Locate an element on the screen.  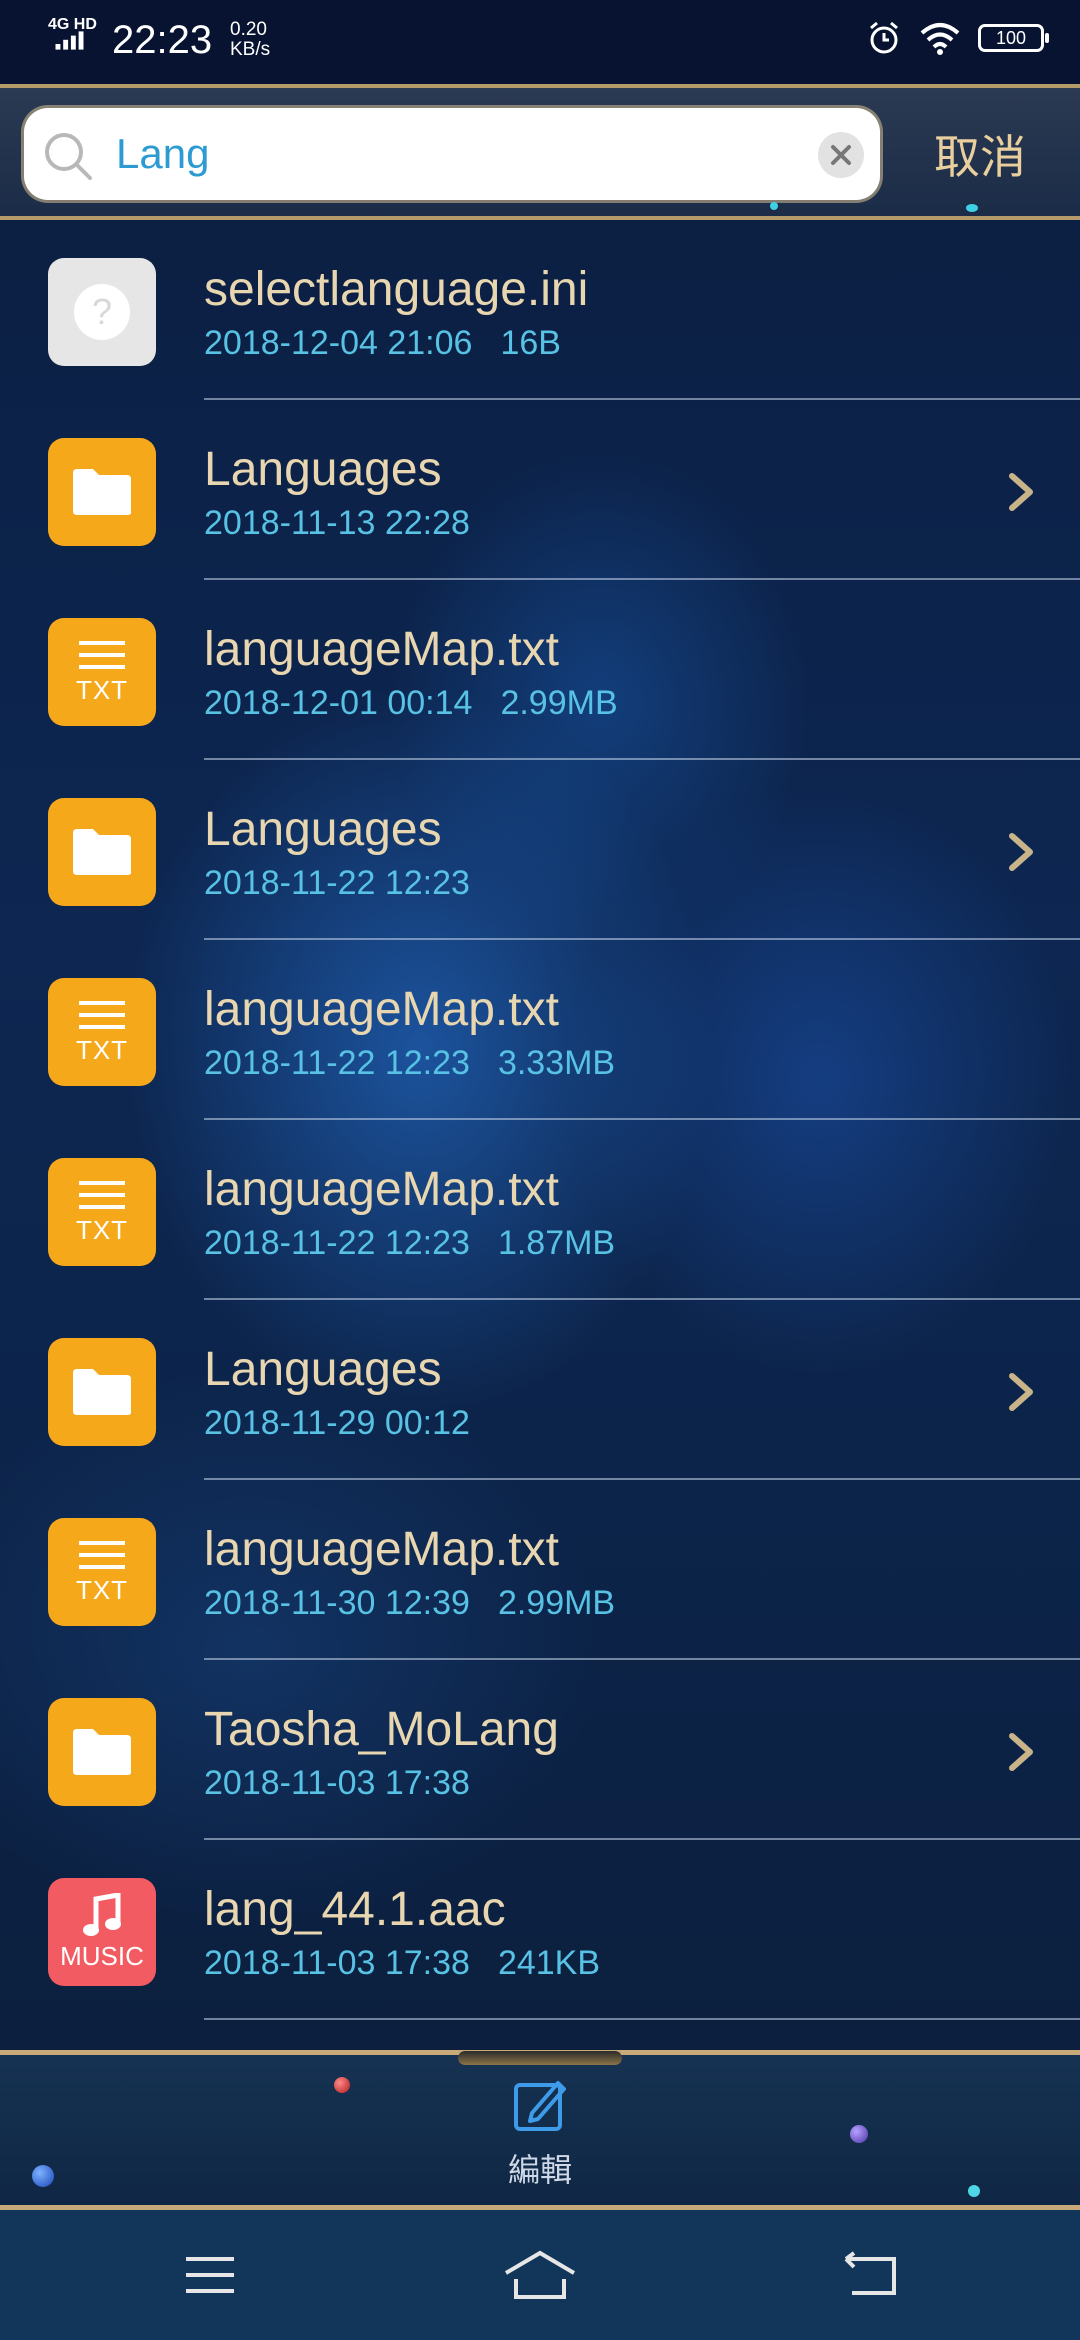
speed-value: 0.20 is located at coordinates (248, 29).